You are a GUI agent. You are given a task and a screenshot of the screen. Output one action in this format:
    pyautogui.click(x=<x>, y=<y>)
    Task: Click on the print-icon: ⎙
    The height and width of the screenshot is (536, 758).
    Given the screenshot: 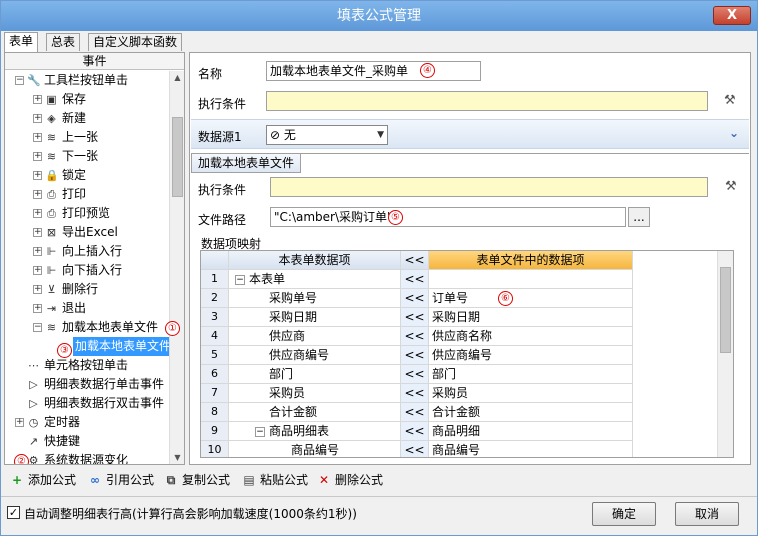 What is the action you would take?
    pyautogui.click(x=51, y=194)
    